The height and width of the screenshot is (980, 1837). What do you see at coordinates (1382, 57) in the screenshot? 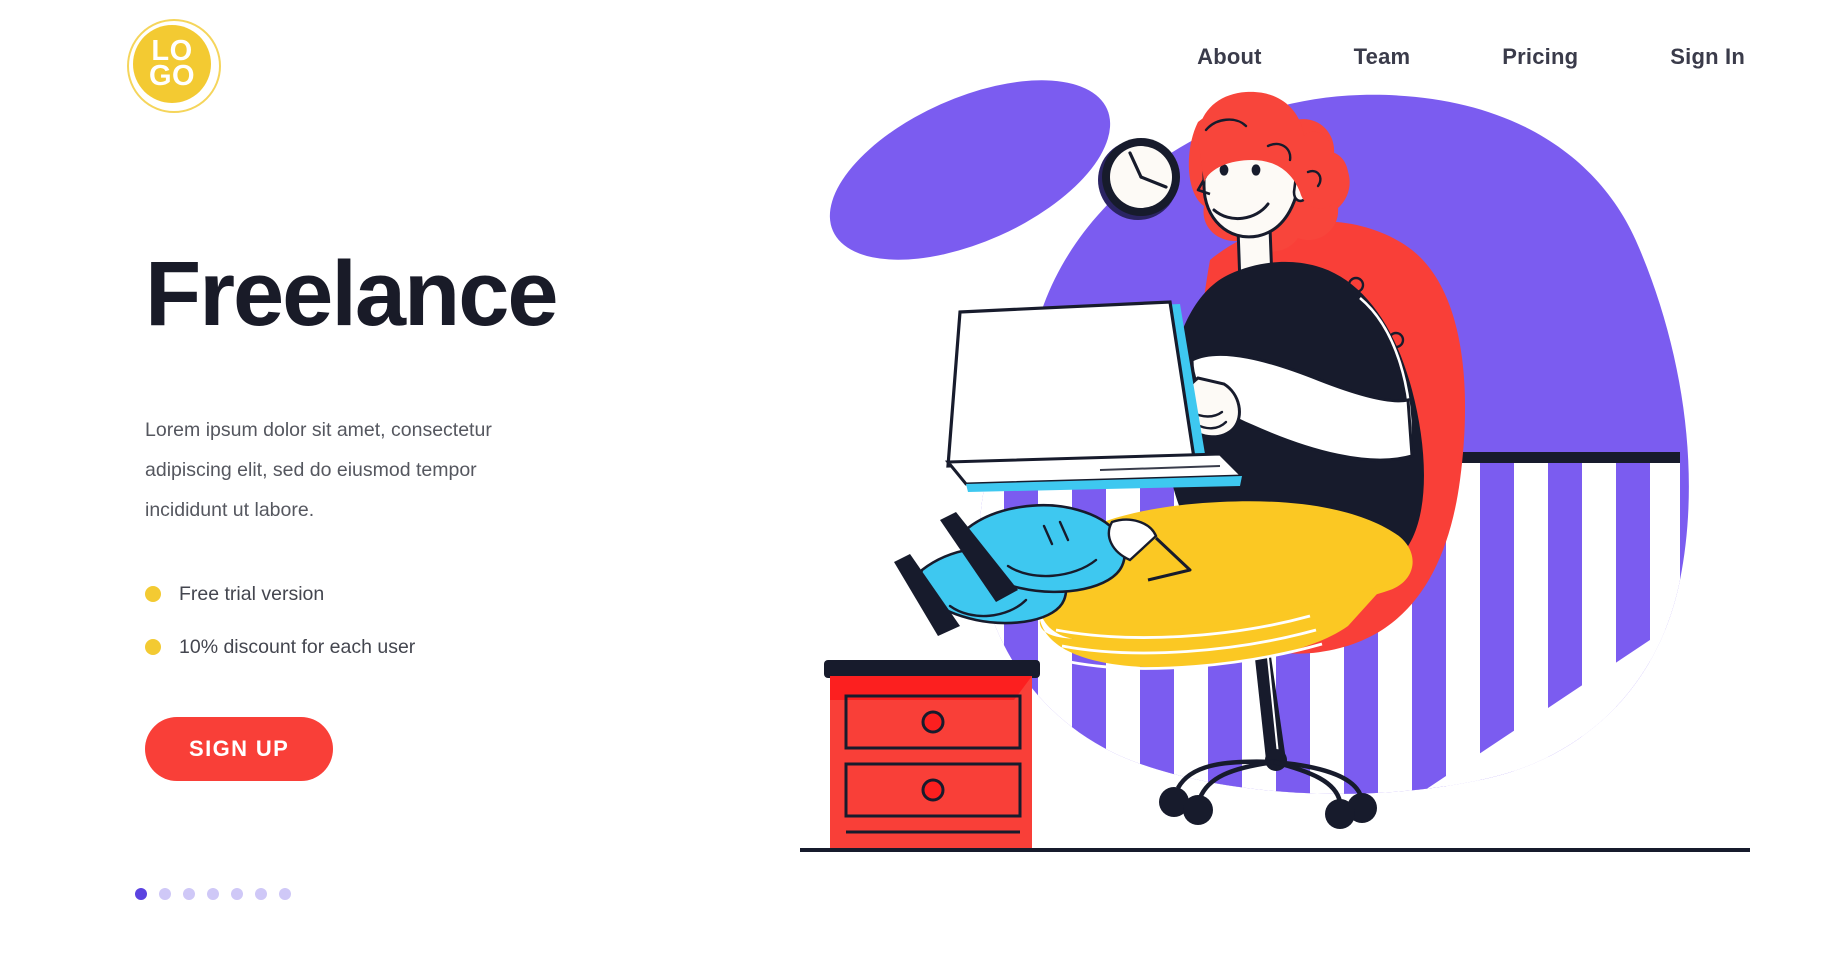
I see `nav-item-team: Team` at bounding box center [1382, 57].